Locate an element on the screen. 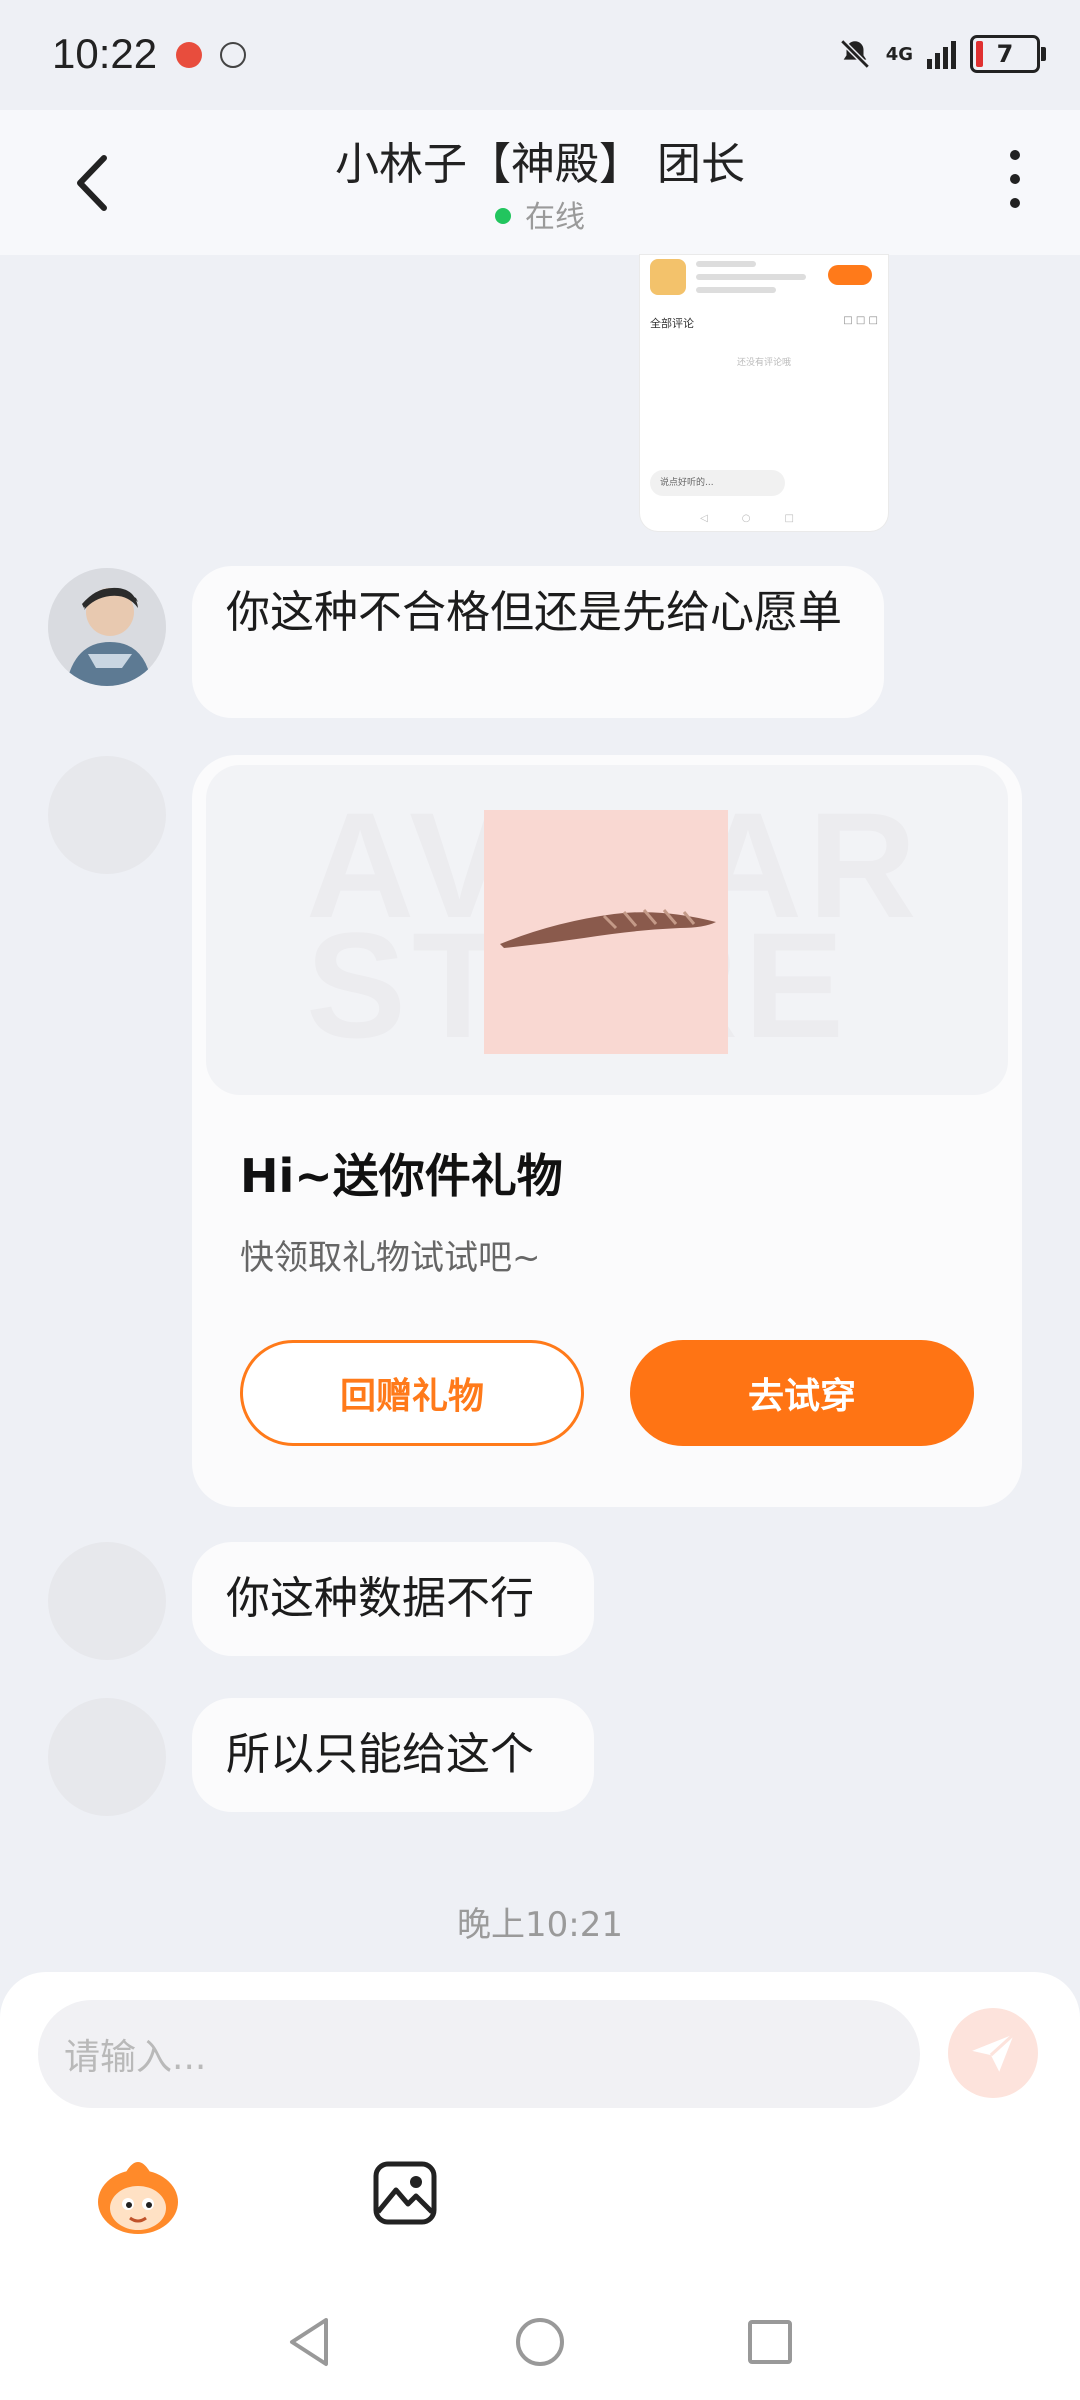 This screenshot has width=1080, height=2400. signal-icon is located at coordinates (941, 54).